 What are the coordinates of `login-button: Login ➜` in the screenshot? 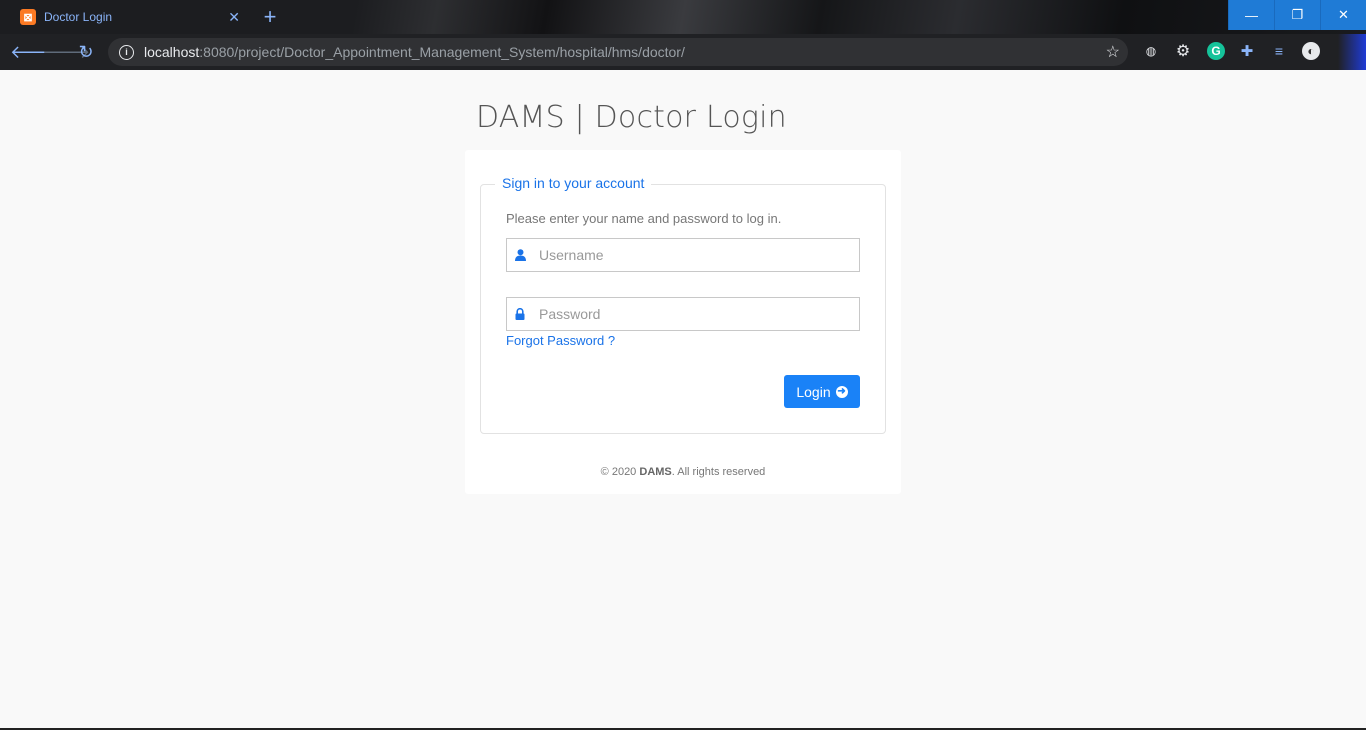 It's located at (822, 391).